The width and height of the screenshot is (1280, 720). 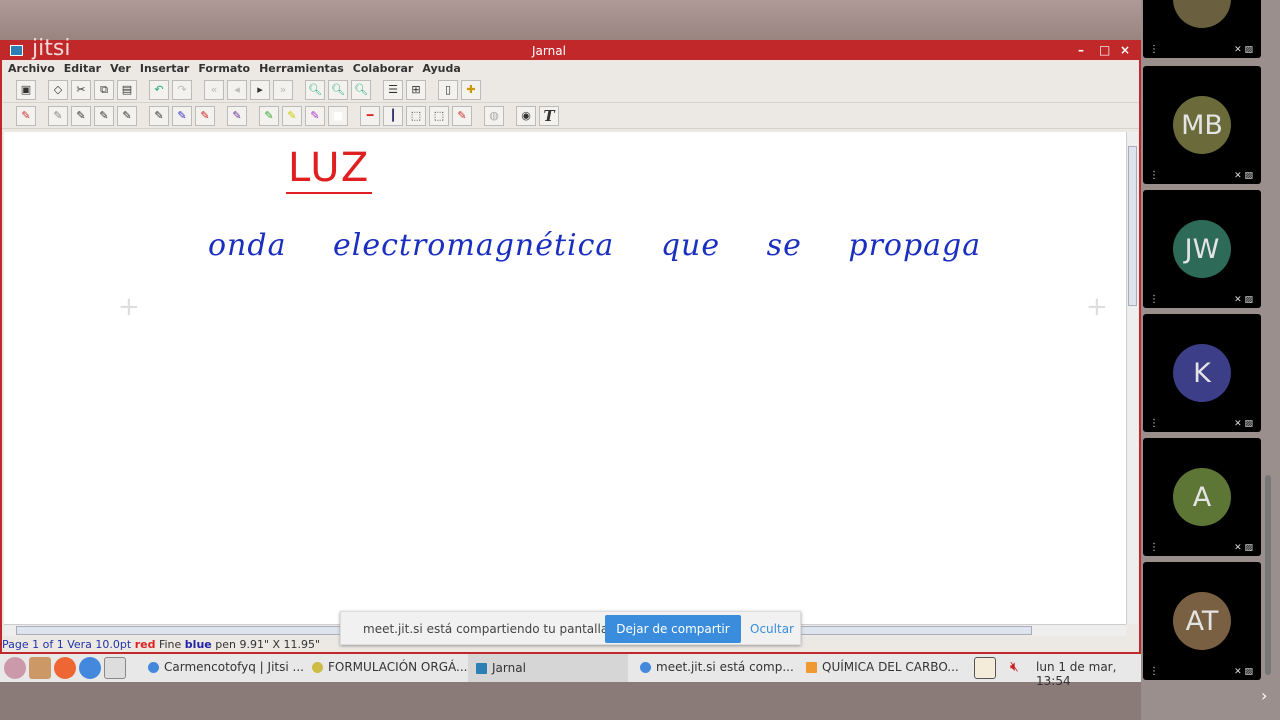 What do you see at coordinates (292, 115) in the screenshot?
I see `yellow-highlighter-icon: ✎` at bounding box center [292, 115].